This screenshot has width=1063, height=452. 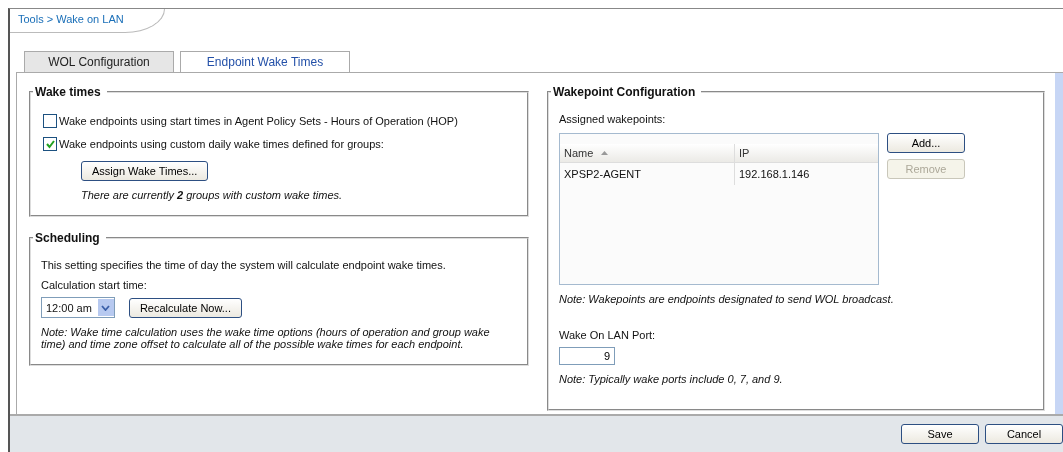 I want to click on port-note: Note: Typically wake ports include 0, 7, and 9., so click(x=671, y=379).